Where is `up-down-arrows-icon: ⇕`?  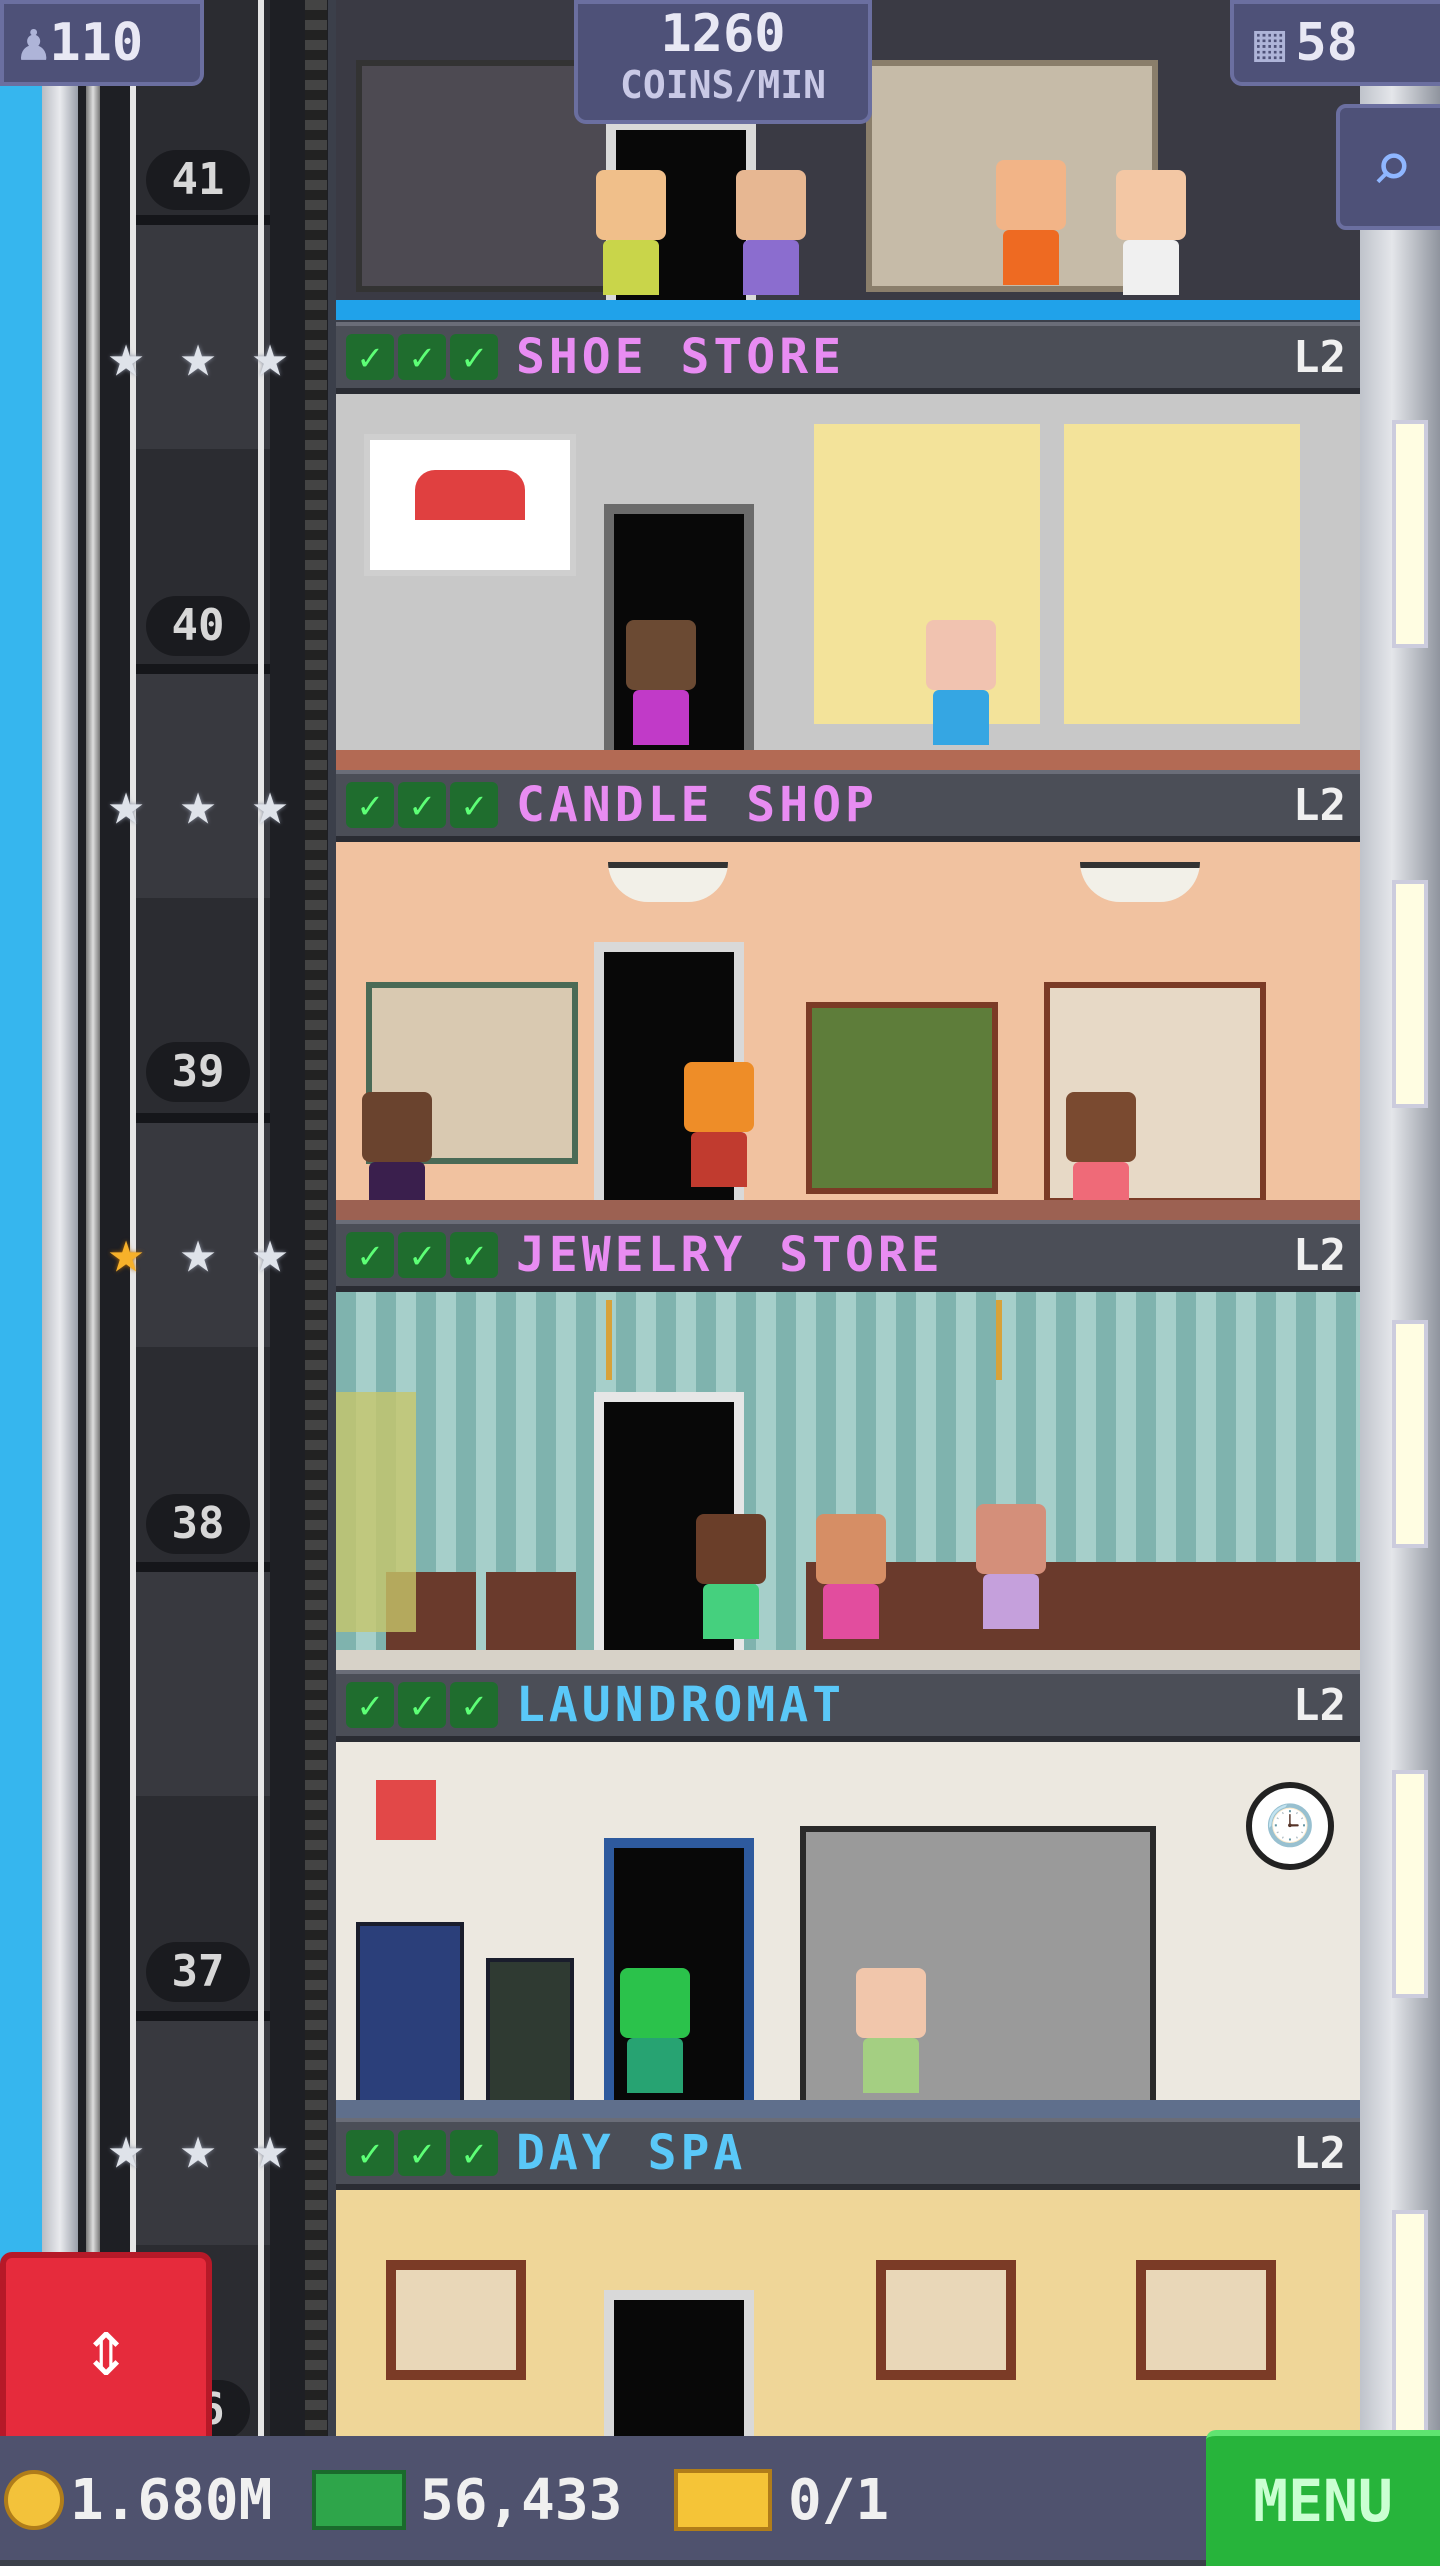
up-down-arrows-icon: ⇕ is located at coordinates (106, 2347).